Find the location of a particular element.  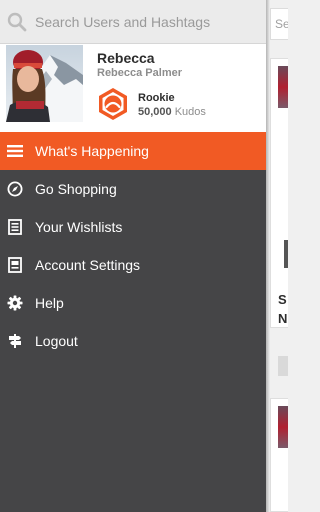

menu-item-label: Help is located at coordinates (49, 303).